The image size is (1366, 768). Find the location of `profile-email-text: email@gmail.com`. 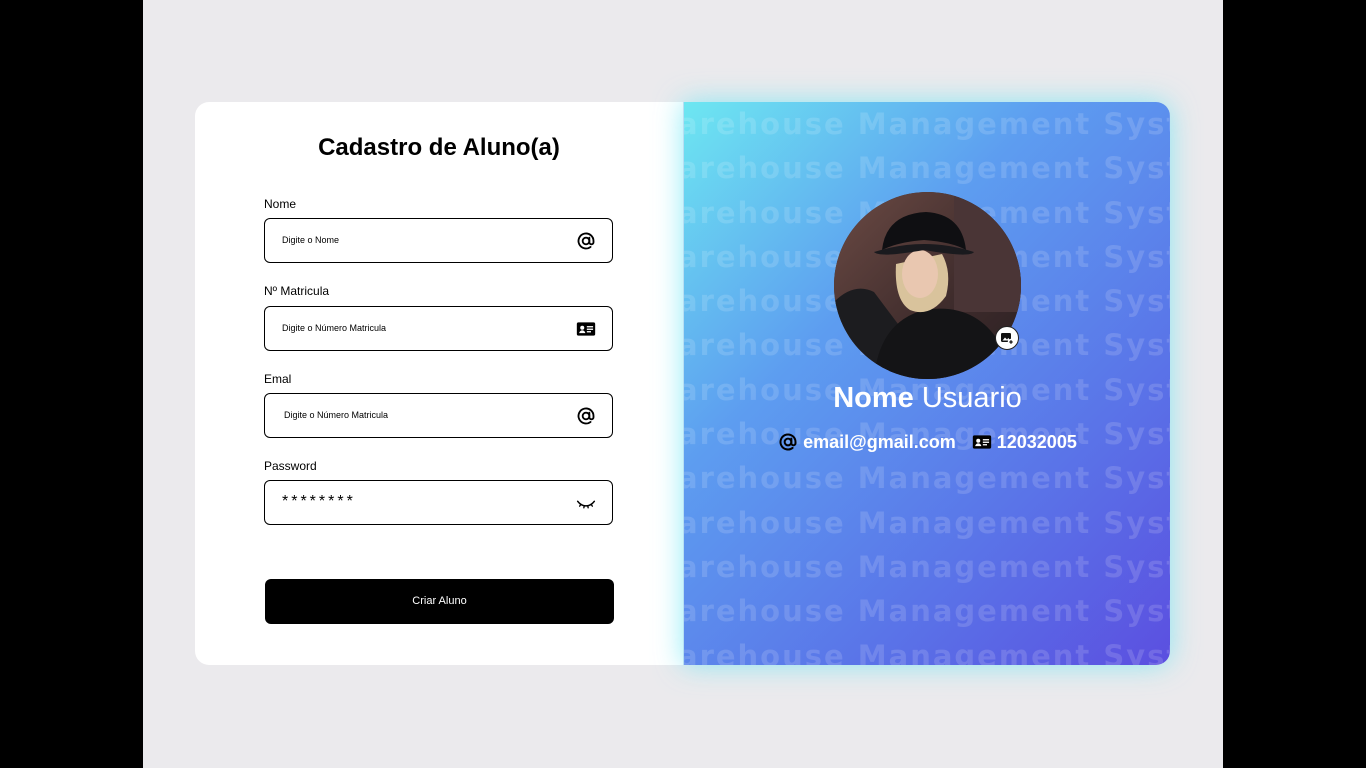

profile-email-text: email@gmail.com is located at coordinates (879, 441).